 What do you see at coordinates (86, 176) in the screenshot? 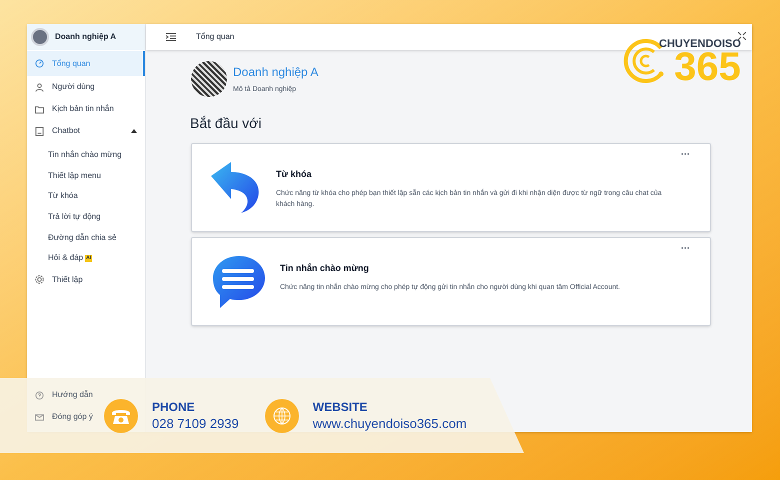
I see `nav-subitem: Thiết lập menu` at bounding box center [86, 176].